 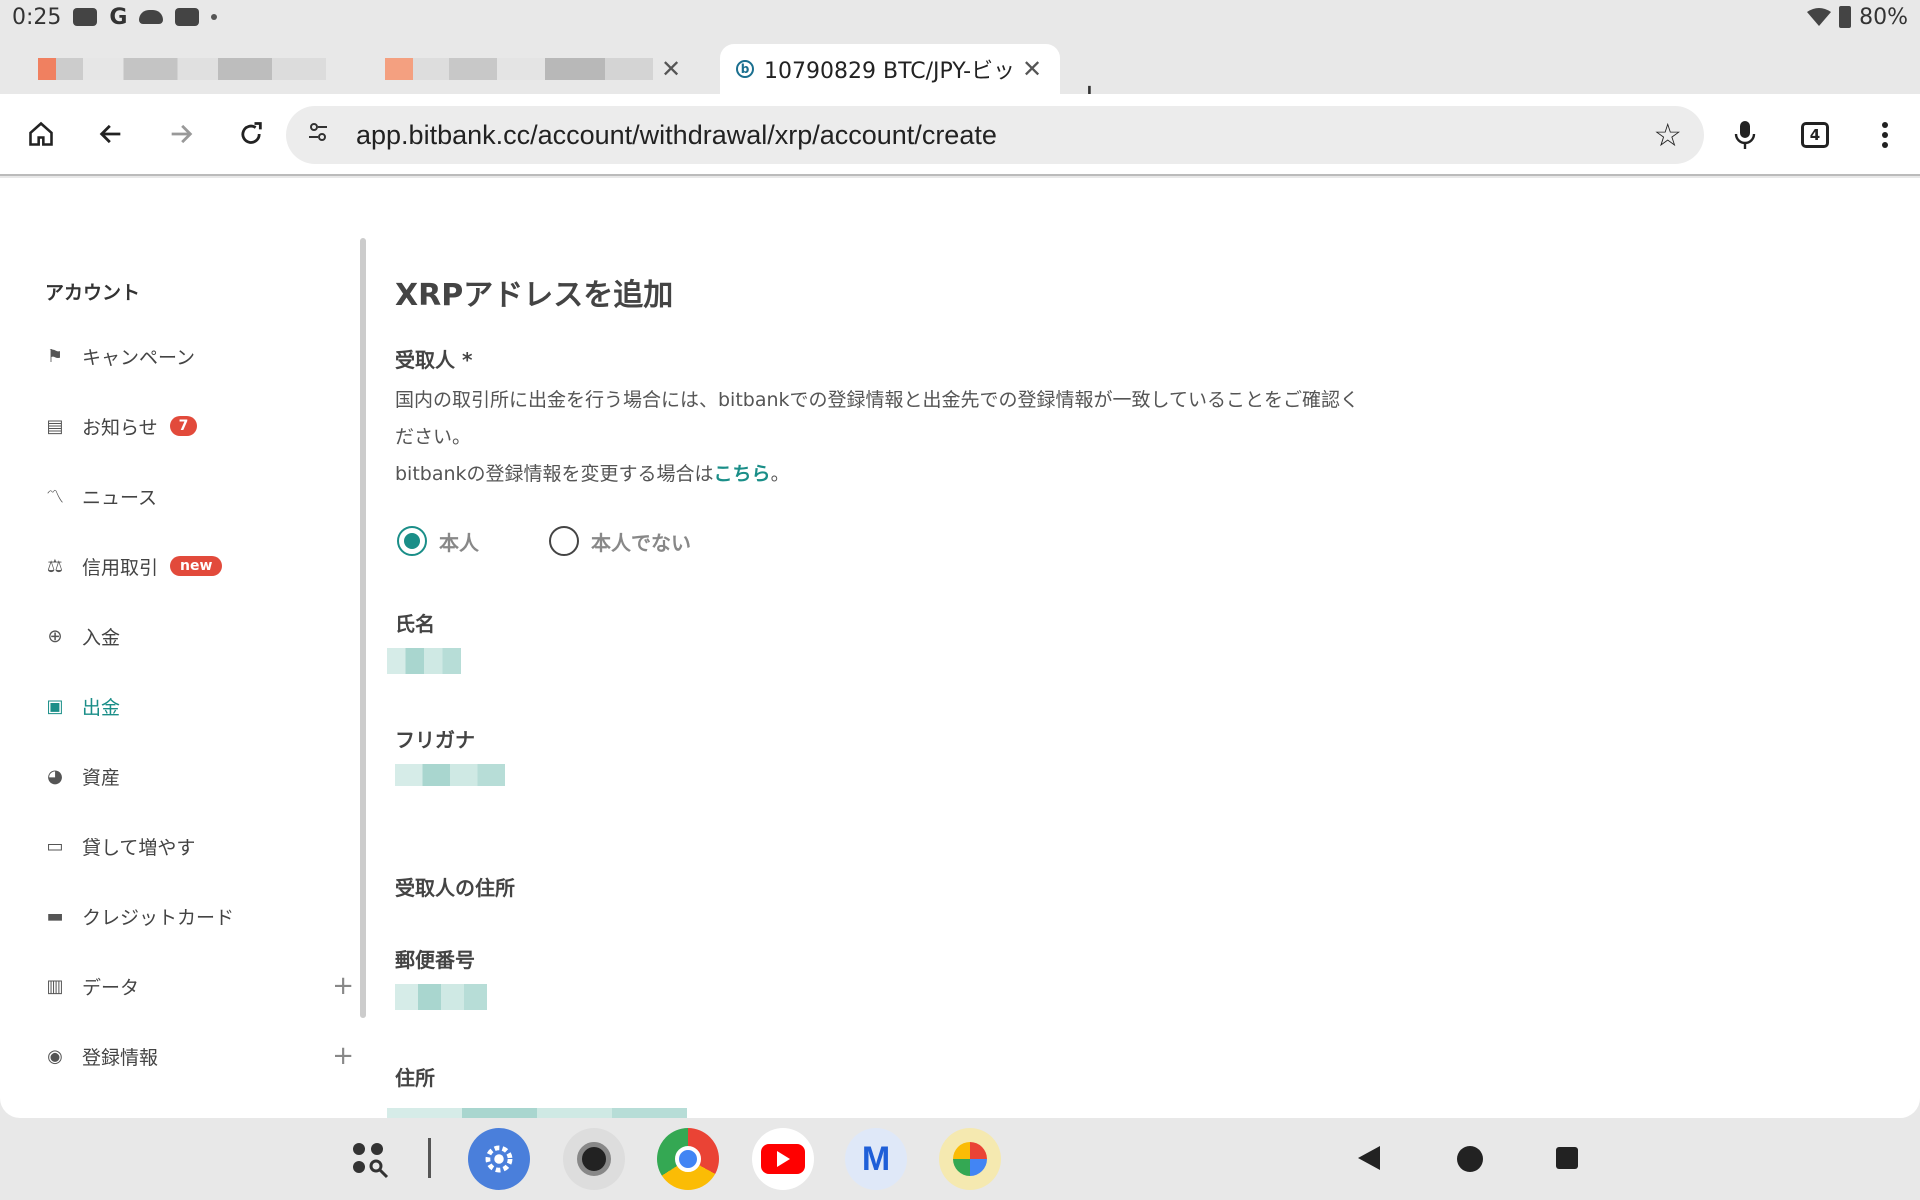 I want to click on battery-level: 80%, so click(x=1883, y=17).